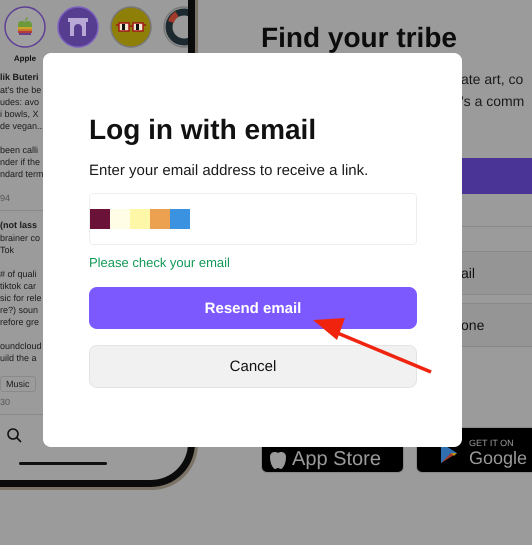 The height and width of the screenshot is (545, 532). I want to click on dialog-subtitle: Enter your email address to receive a link., so click(229, 171).